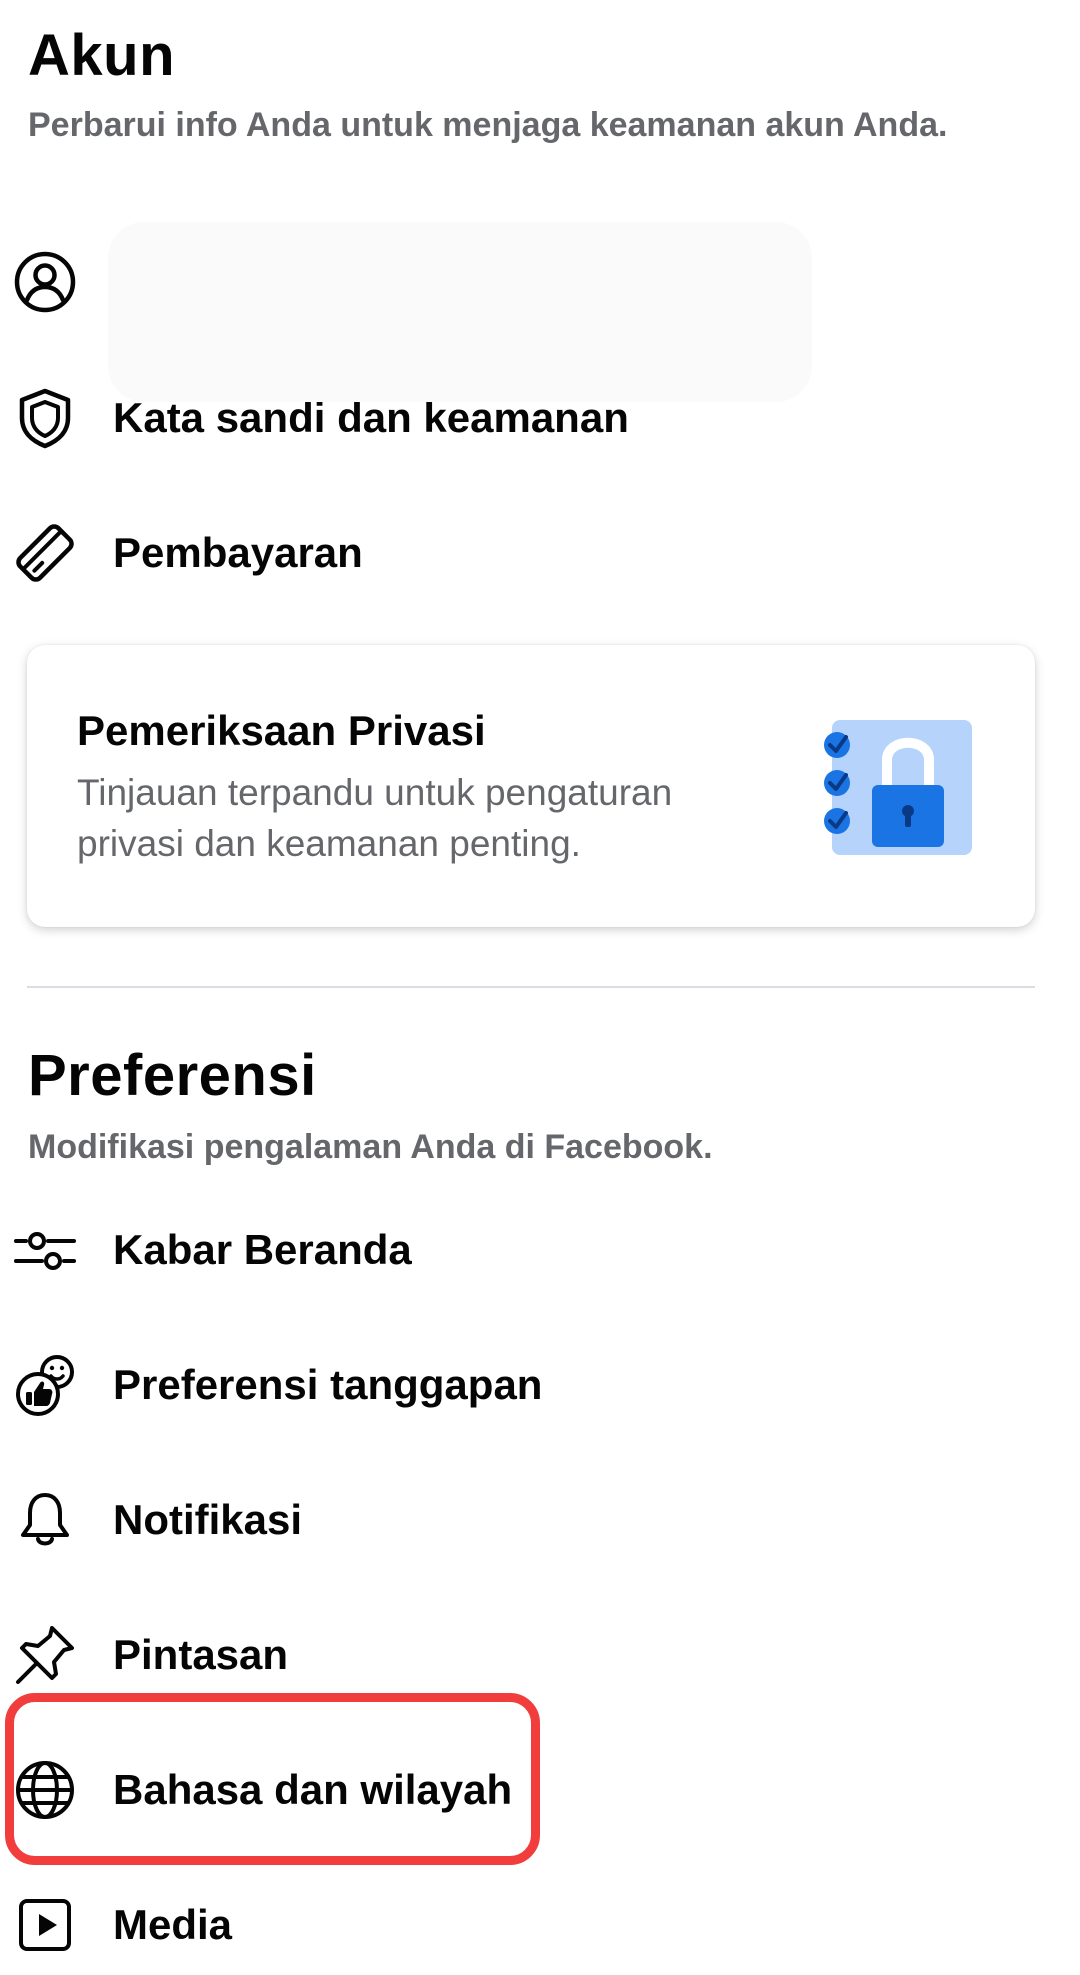 This screenshot has height=1975, width=1080. What do you see at coordinates (45, 418) in the screenshot?
I see `shield-icon` at bounding box center [45, 418].